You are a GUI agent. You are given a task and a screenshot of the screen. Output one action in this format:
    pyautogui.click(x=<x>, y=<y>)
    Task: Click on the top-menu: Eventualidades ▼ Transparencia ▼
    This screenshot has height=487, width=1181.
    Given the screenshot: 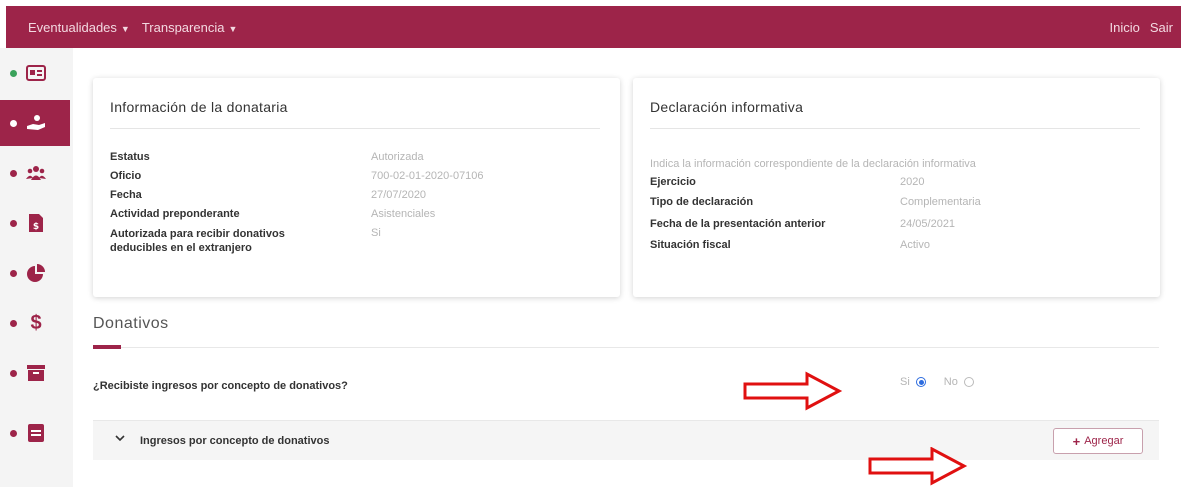 What is the action you would take?
    pyautogui.click(x=132, y=27)
    